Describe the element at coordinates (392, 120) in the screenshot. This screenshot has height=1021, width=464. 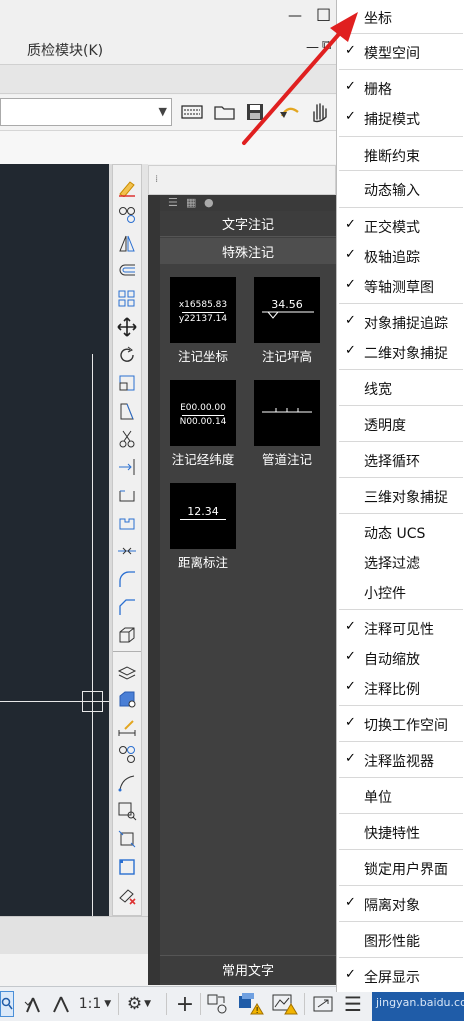
I see `menu-item-label: 捕捉模式` at that location.